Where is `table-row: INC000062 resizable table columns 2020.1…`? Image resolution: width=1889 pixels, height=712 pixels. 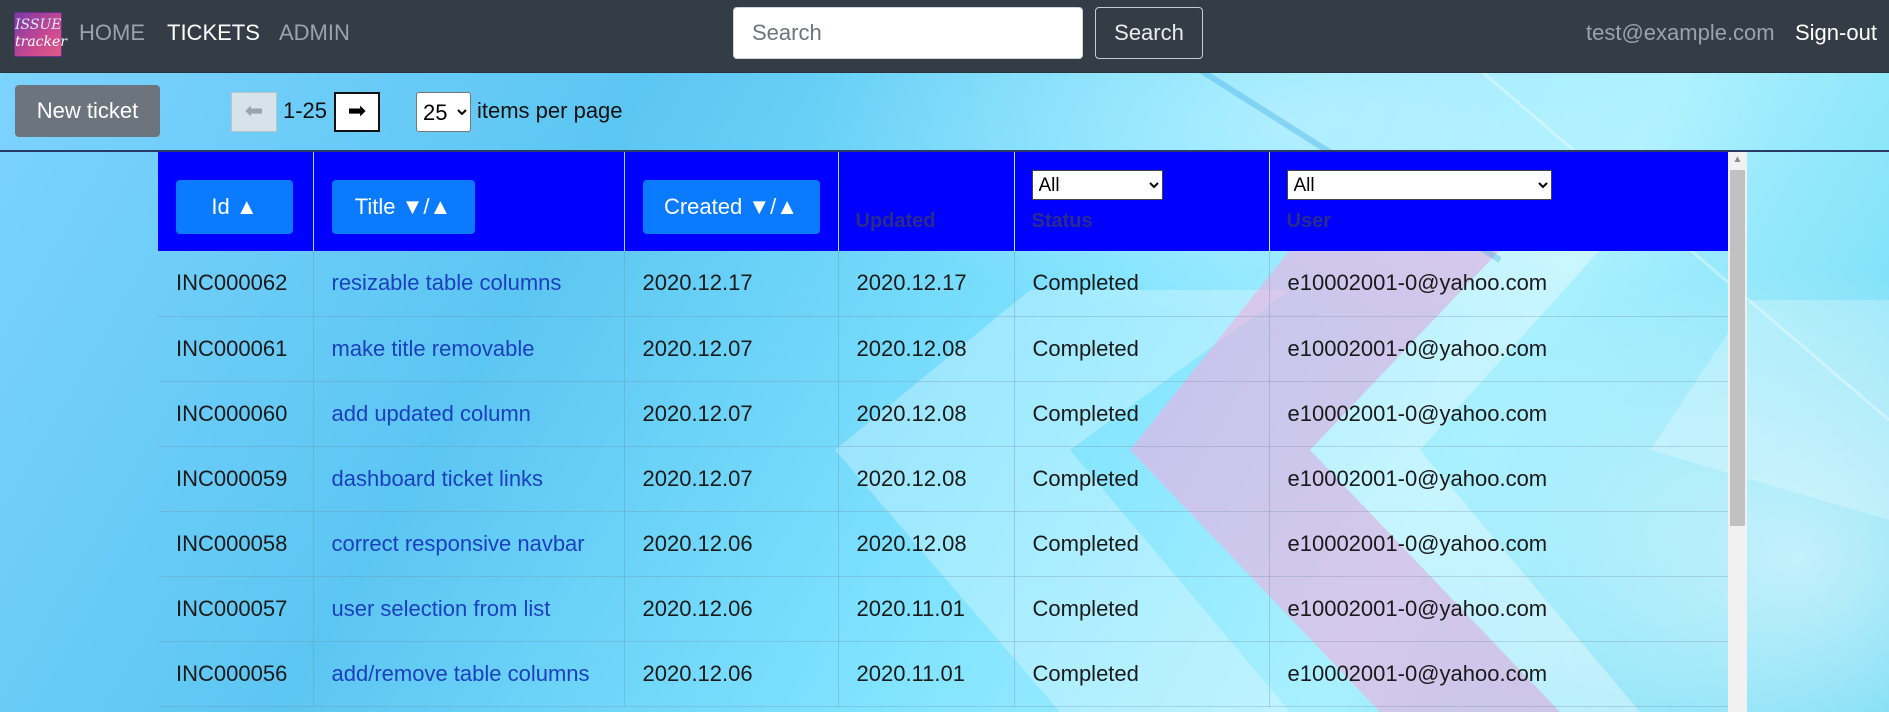
table-row: INC000062 resizable table columns 2020.1… is located at coordinates (943, 284).